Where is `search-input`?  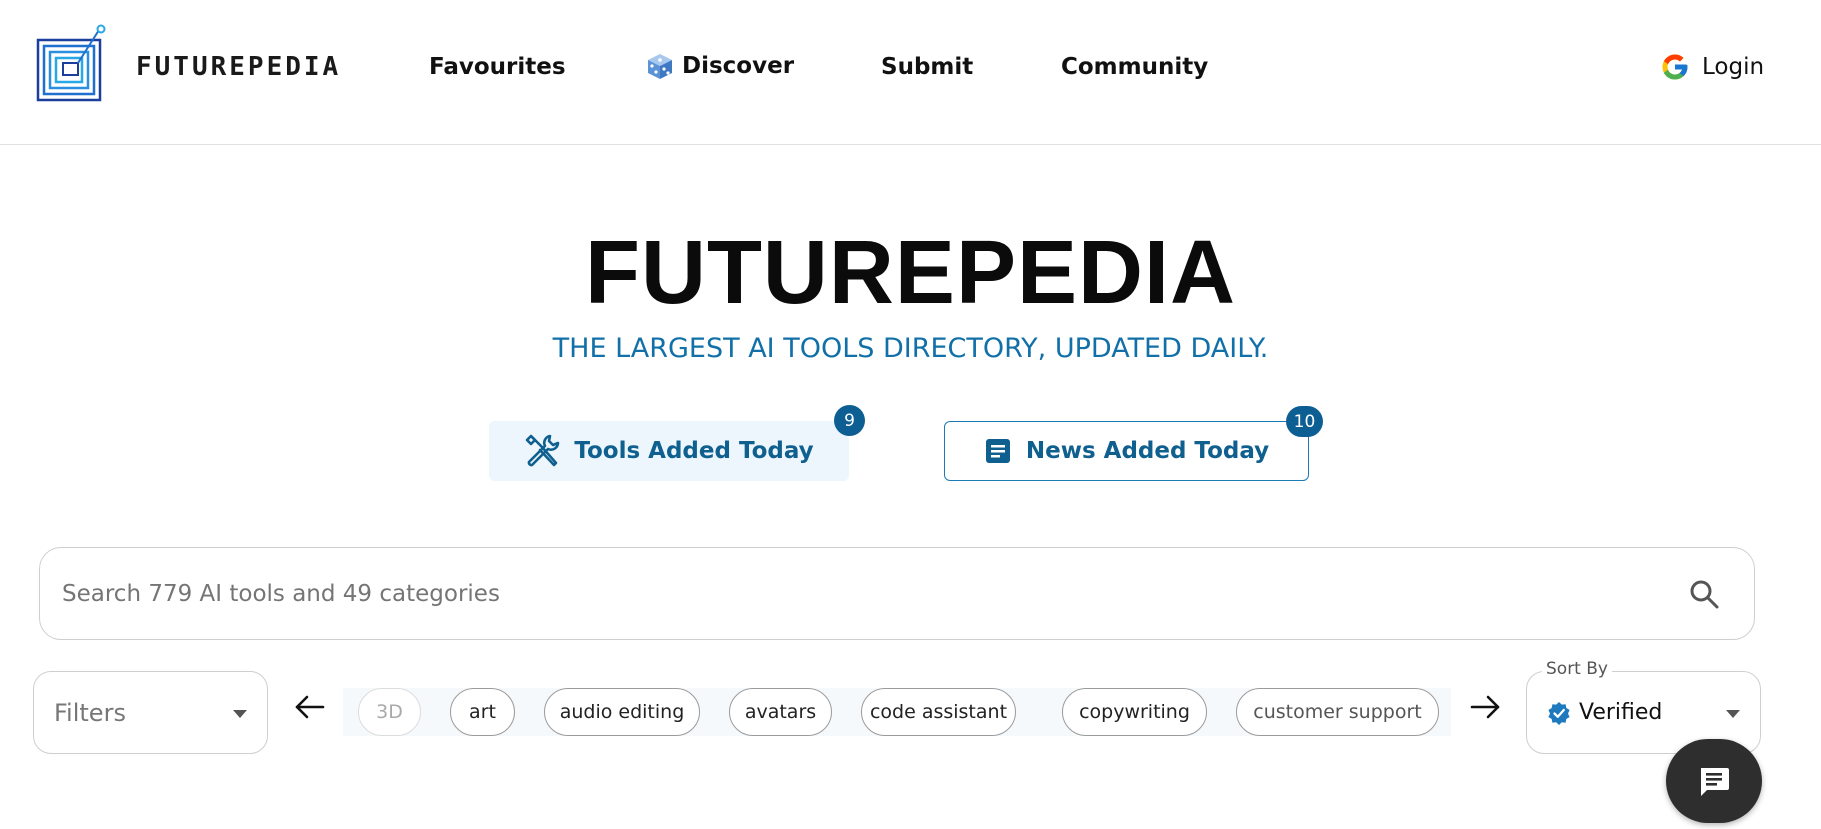 search-input is located at coordinates (842, 593).